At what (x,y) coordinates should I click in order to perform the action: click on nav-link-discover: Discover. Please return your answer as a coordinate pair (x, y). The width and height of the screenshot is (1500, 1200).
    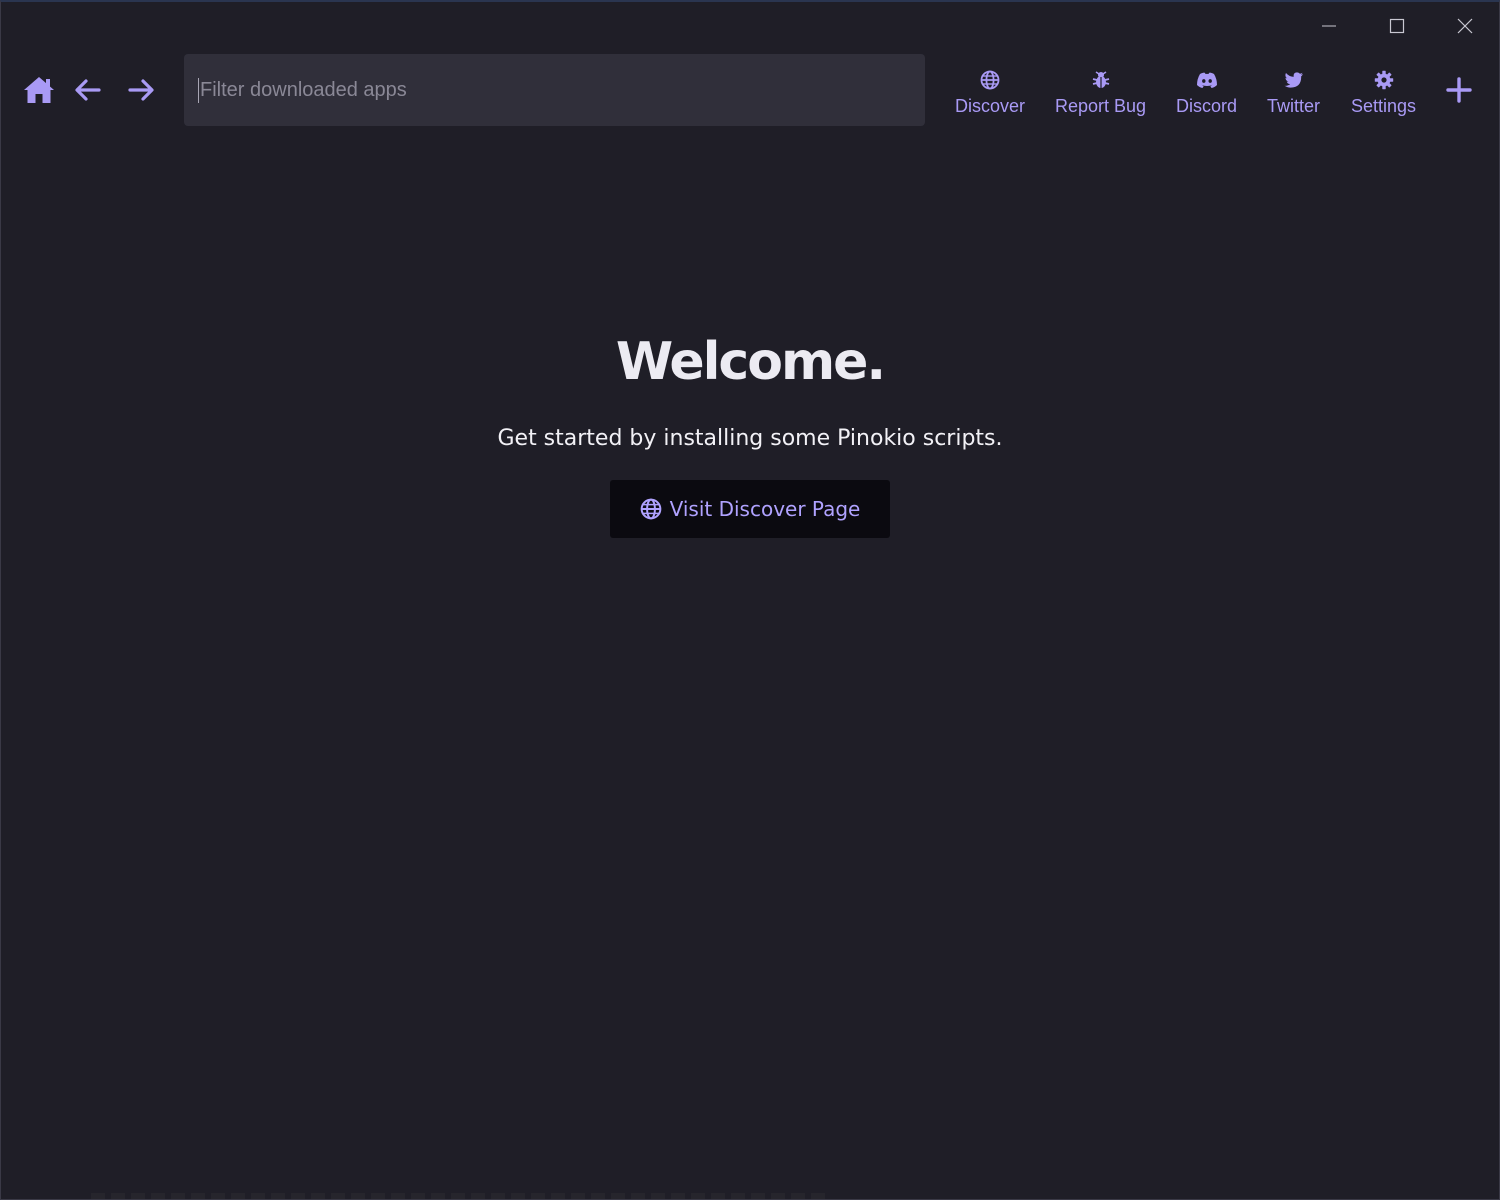
    Looking at the image, I should click on (990, 95).